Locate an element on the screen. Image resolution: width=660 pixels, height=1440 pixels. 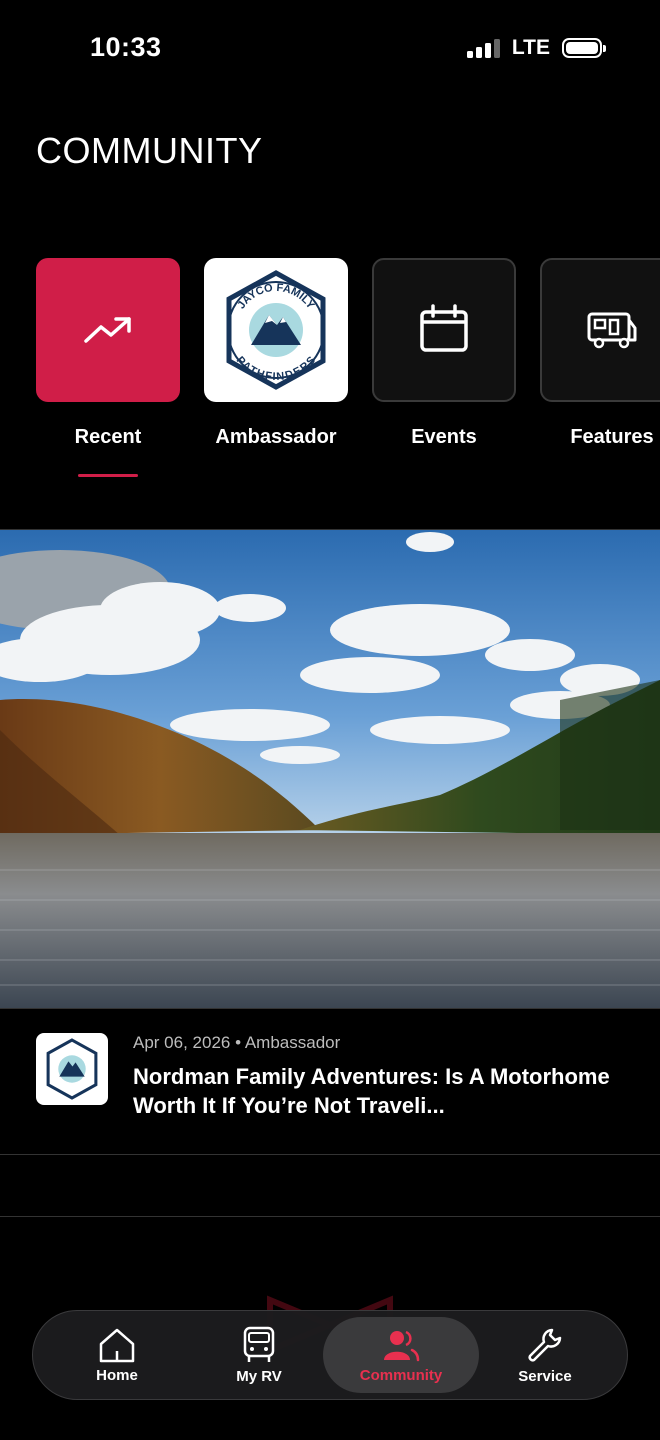
post-date: Apr 06, 2026 is located at coordinates (182, 1042).